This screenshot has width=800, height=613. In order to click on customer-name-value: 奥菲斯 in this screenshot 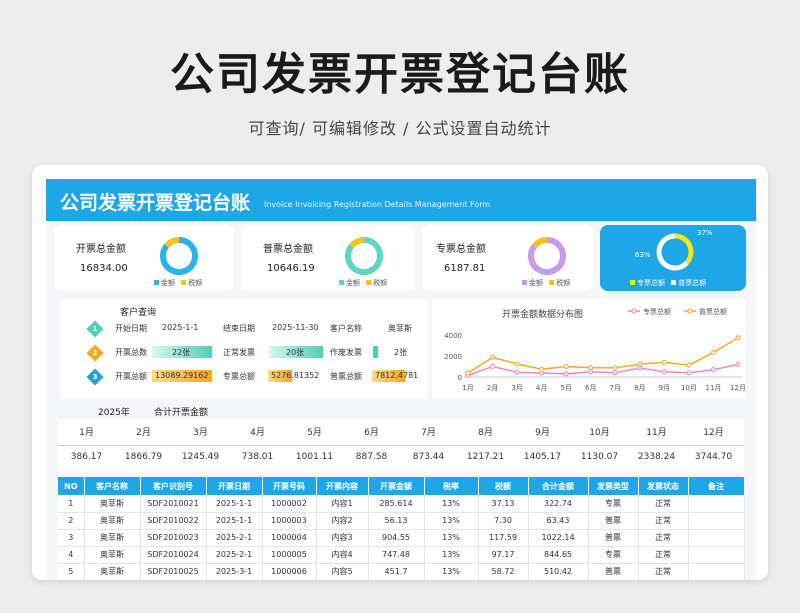, I will do `click(400, 328)`.